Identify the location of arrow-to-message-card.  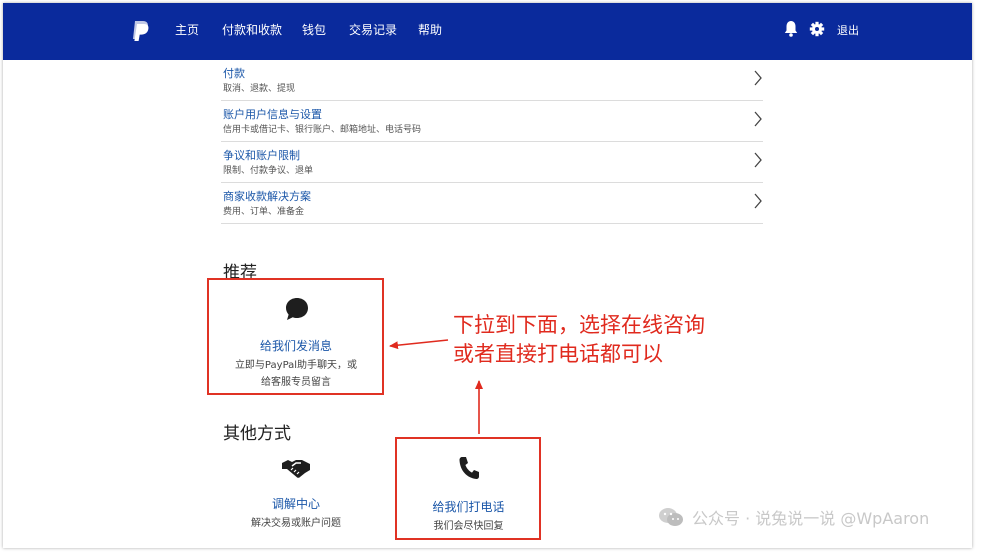
(419, 344).